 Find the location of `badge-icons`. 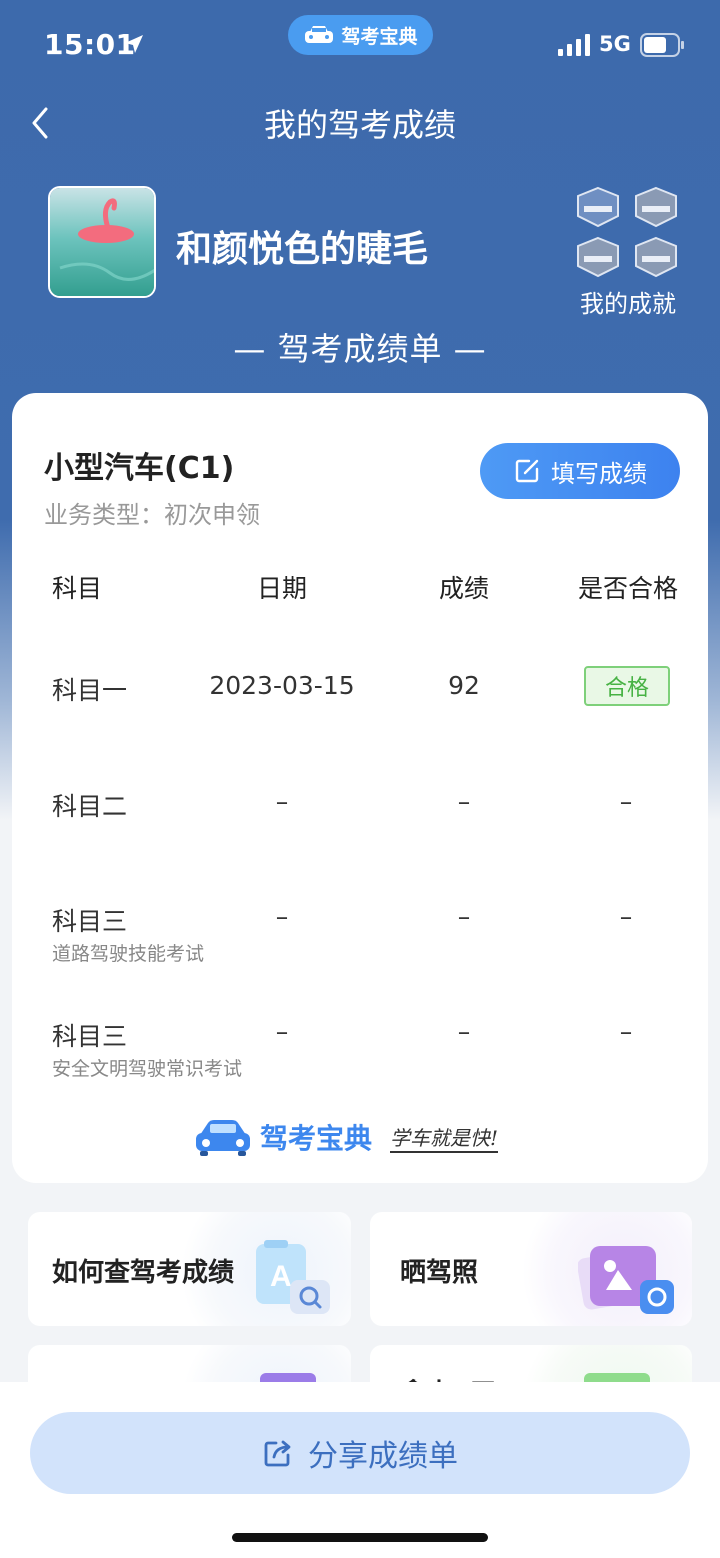

badge-icons is located at coordinates (627, 232).